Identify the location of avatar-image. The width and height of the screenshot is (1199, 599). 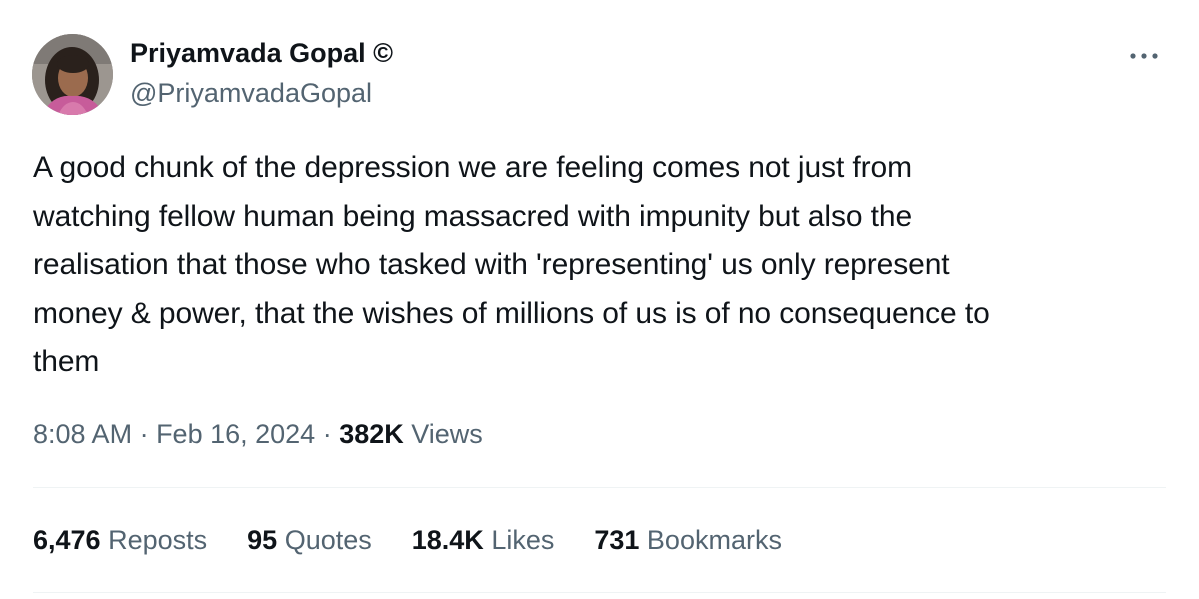
(72, 74).